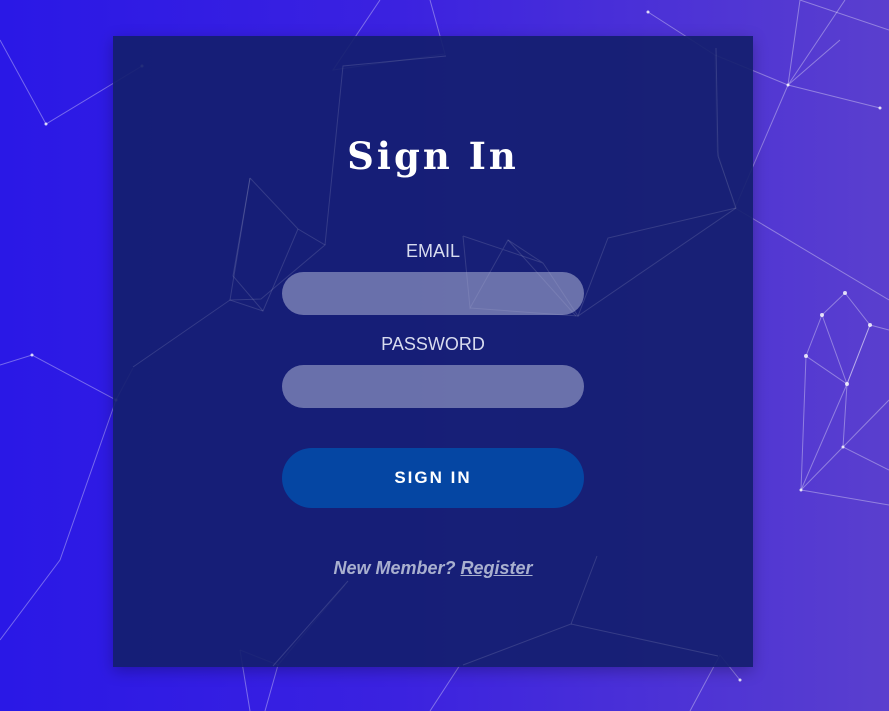  What do you see at coordinates (497, 568) in the screenshot?
I see `register-link: Register` at bounding box center [497, 568].